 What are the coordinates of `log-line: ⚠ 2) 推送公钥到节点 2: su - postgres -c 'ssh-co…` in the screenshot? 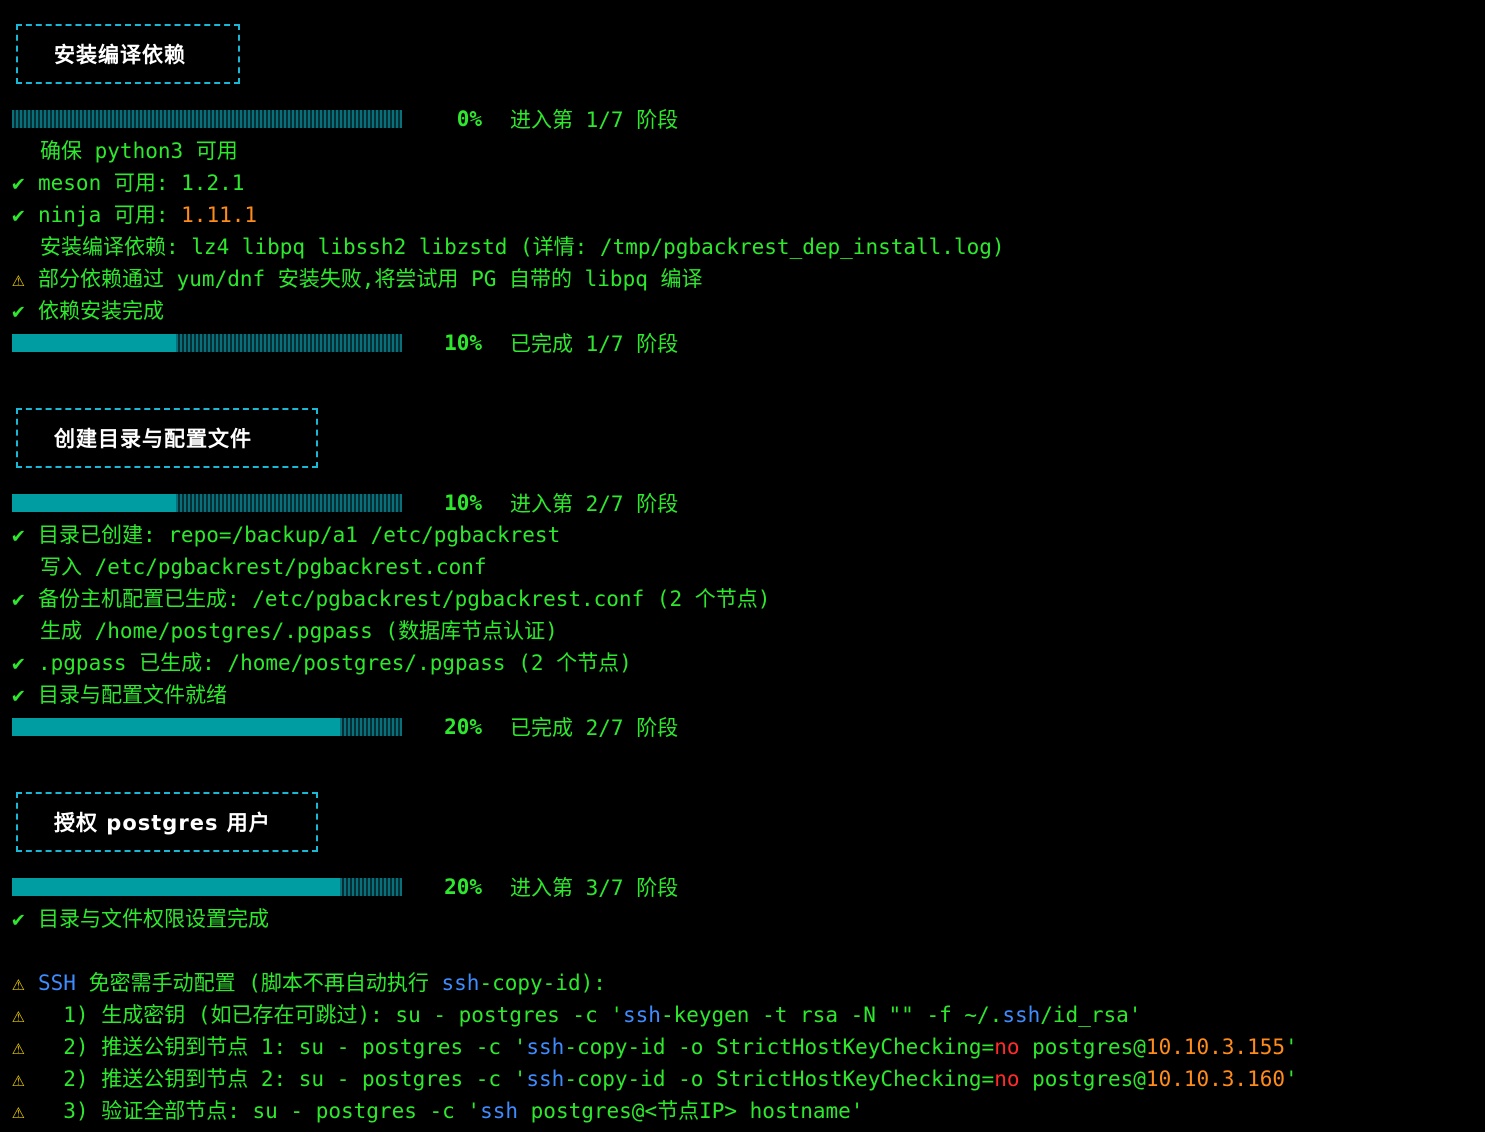 It's located at (655, 1079).